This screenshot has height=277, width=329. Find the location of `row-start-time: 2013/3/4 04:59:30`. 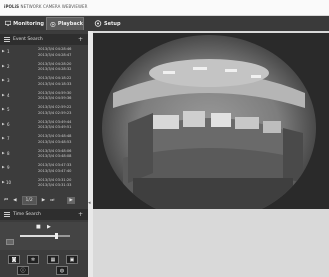

row-start-time: 2013/3/4 04:59:30 is located at coordinates (55, 92).